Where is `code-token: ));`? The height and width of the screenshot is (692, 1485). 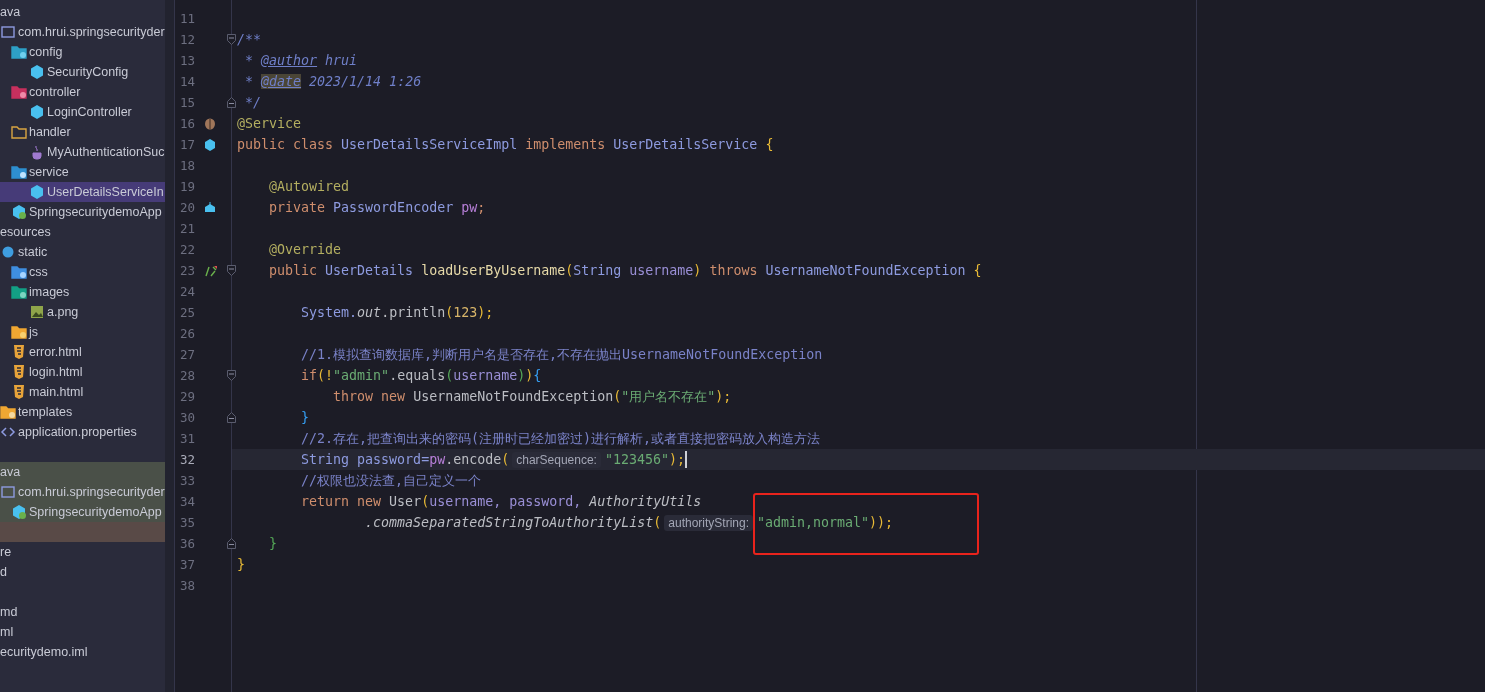
code-token: )); is located at coordinates (881, 522).